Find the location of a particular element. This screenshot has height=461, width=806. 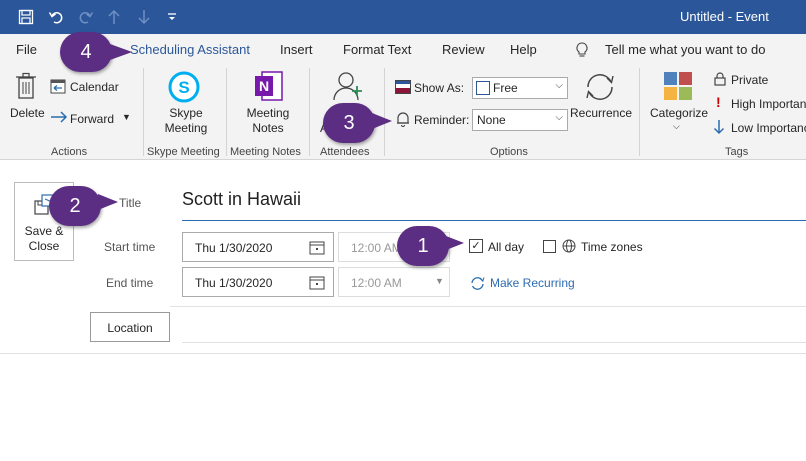

all-day-label: All day is located at coordinates (506, 247).